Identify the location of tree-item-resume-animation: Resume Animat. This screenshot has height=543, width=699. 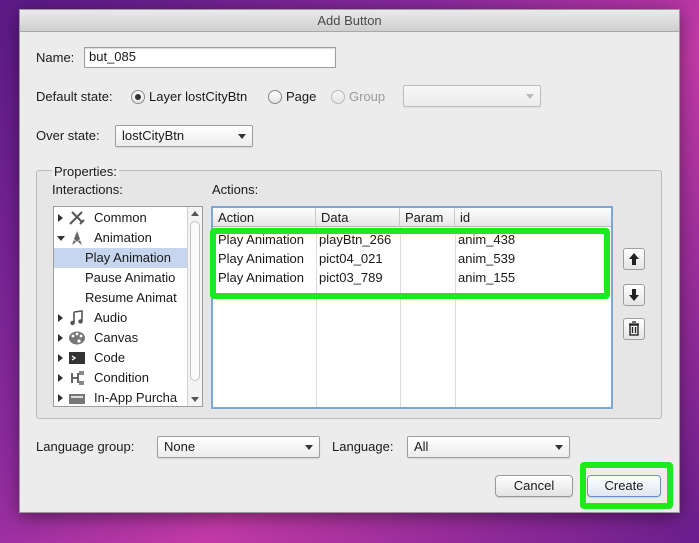
(121, 298).